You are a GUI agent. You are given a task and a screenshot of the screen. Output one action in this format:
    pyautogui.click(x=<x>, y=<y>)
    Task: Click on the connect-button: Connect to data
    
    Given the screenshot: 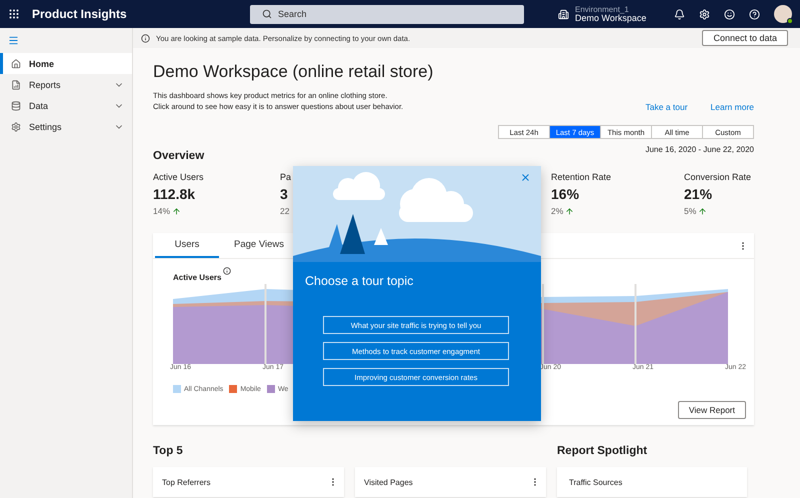 What is the action you would take?
    pyautogui.click(x=745, y=38)
    